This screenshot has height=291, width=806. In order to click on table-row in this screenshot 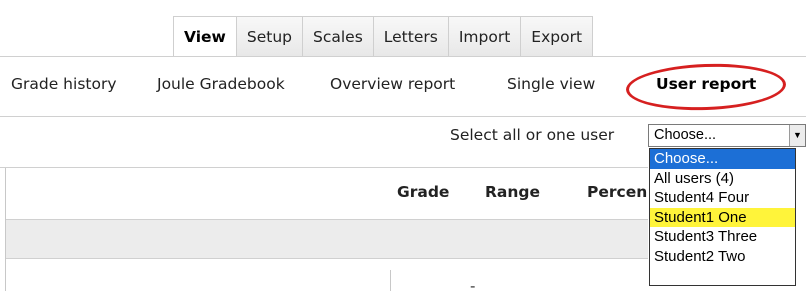, I will do `click(327, 239)`.